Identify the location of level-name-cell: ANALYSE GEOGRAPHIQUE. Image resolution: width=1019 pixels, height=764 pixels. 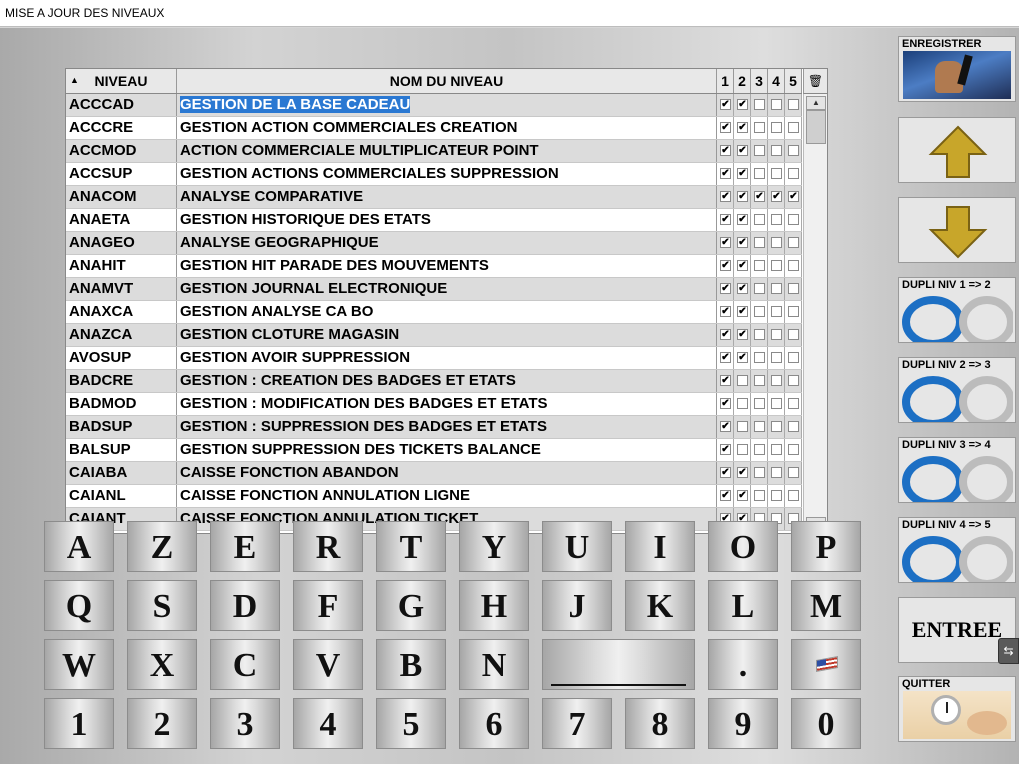
(447, 243).